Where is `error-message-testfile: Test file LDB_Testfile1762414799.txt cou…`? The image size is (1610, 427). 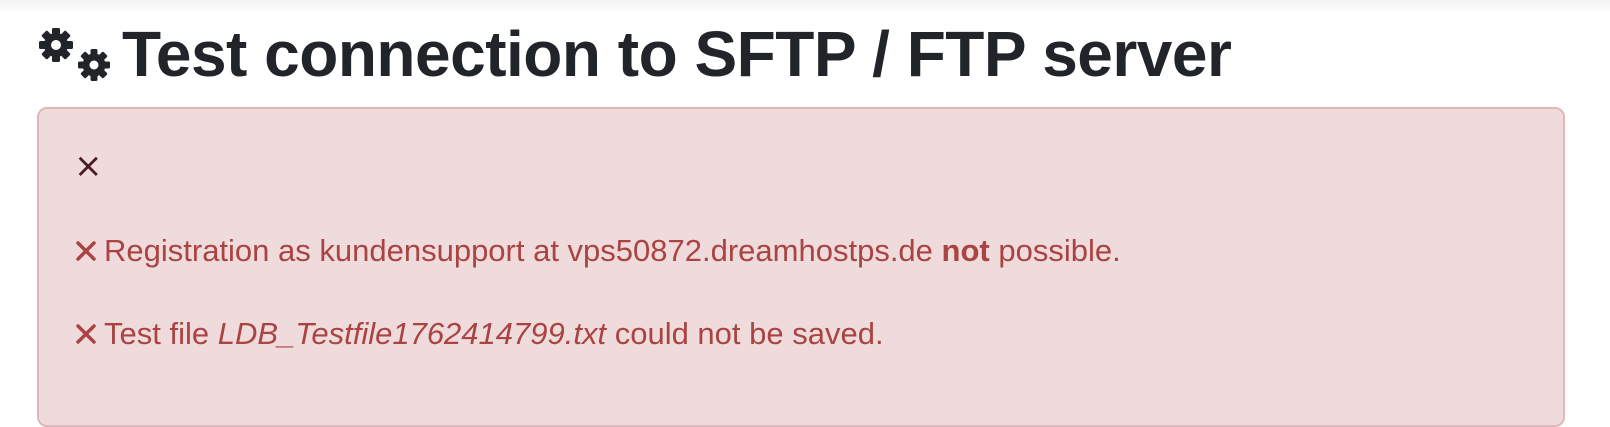 error-message-testfile: Test file LDB_Testfile1762414799.txt cou… is located at coordinates (479, 333).